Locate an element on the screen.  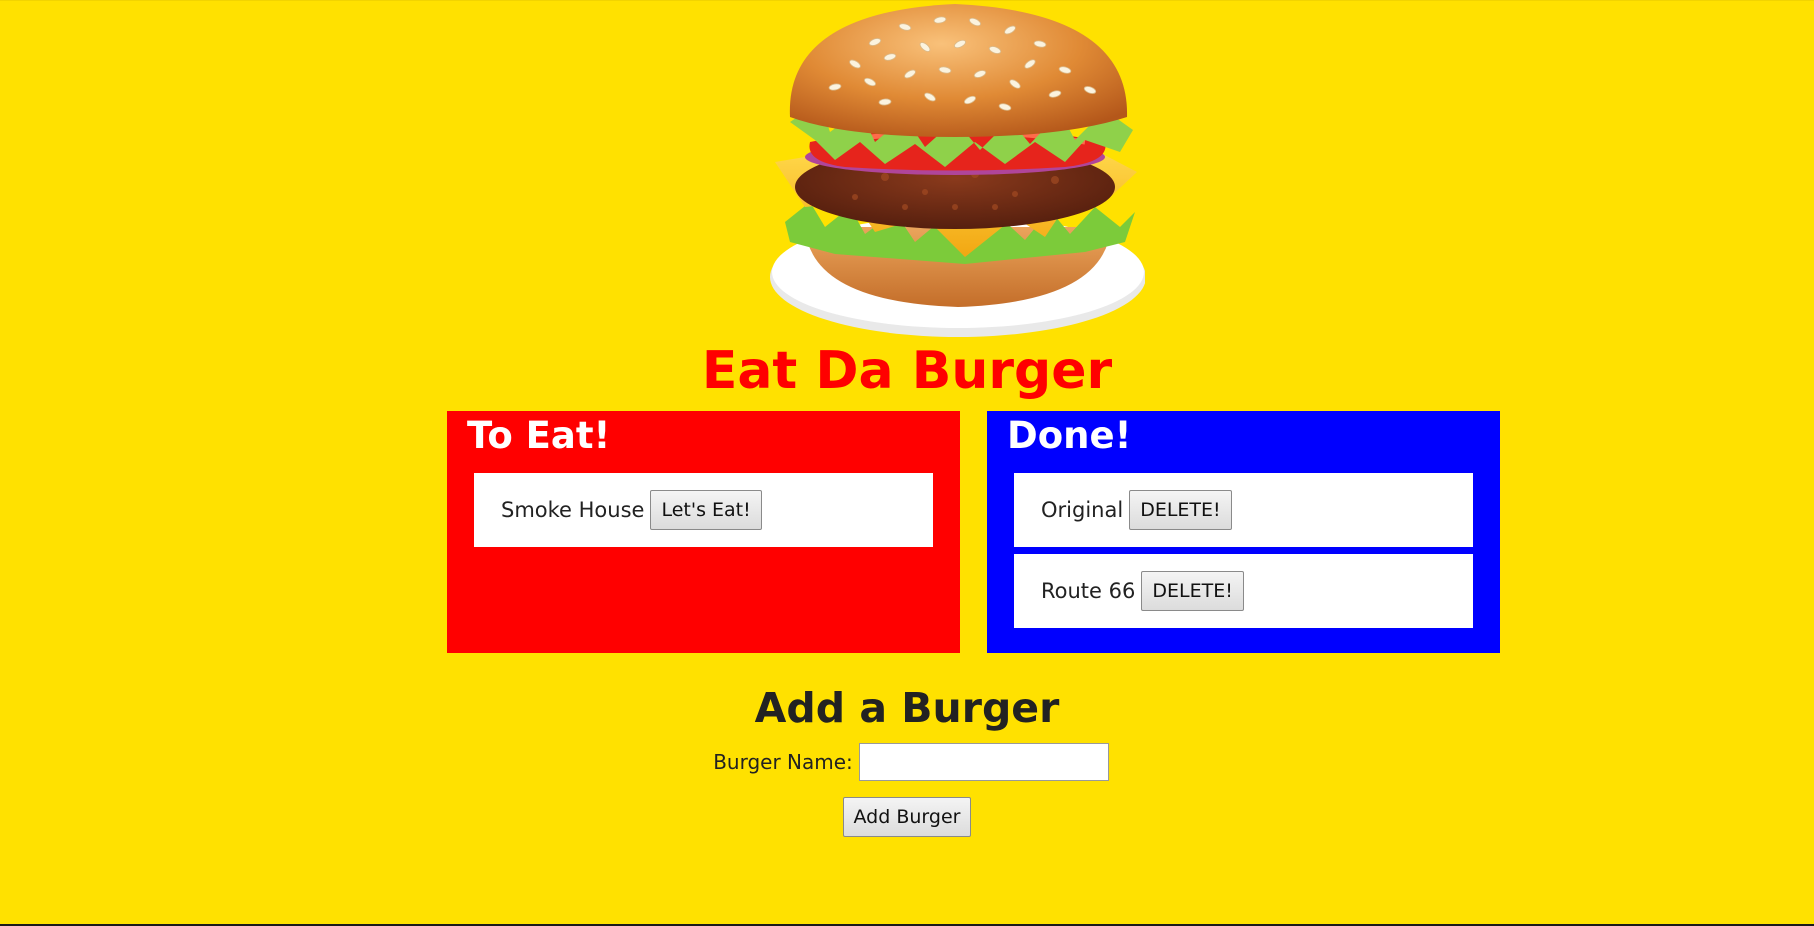
burger-name: Route 66 is located at coordinates (1088, 591).